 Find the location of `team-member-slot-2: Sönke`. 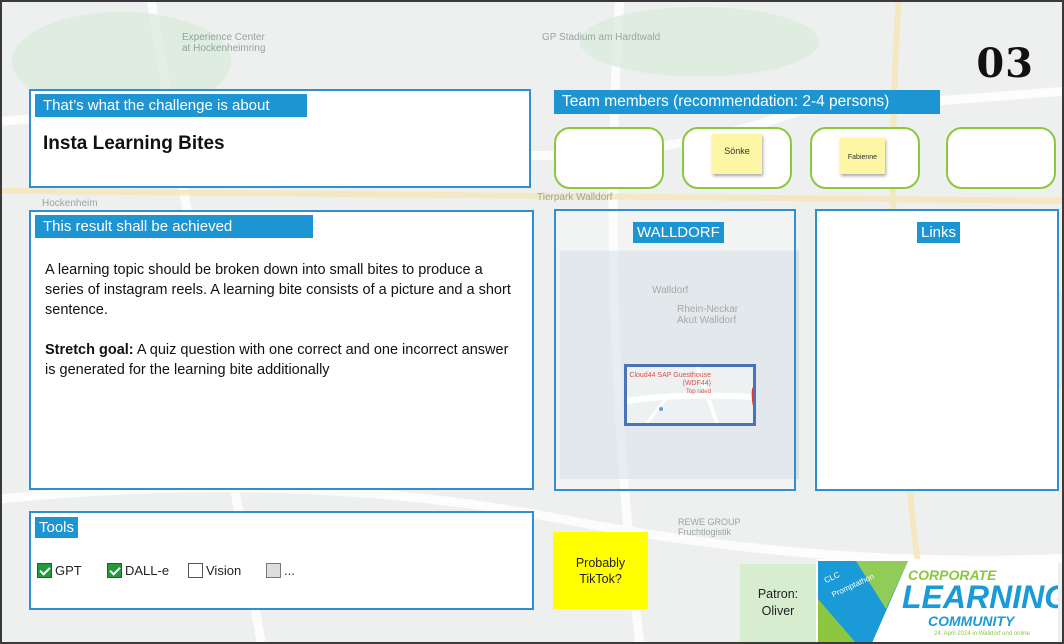

team-member-slot-2: Sönke is located at coordinates (737, 158).